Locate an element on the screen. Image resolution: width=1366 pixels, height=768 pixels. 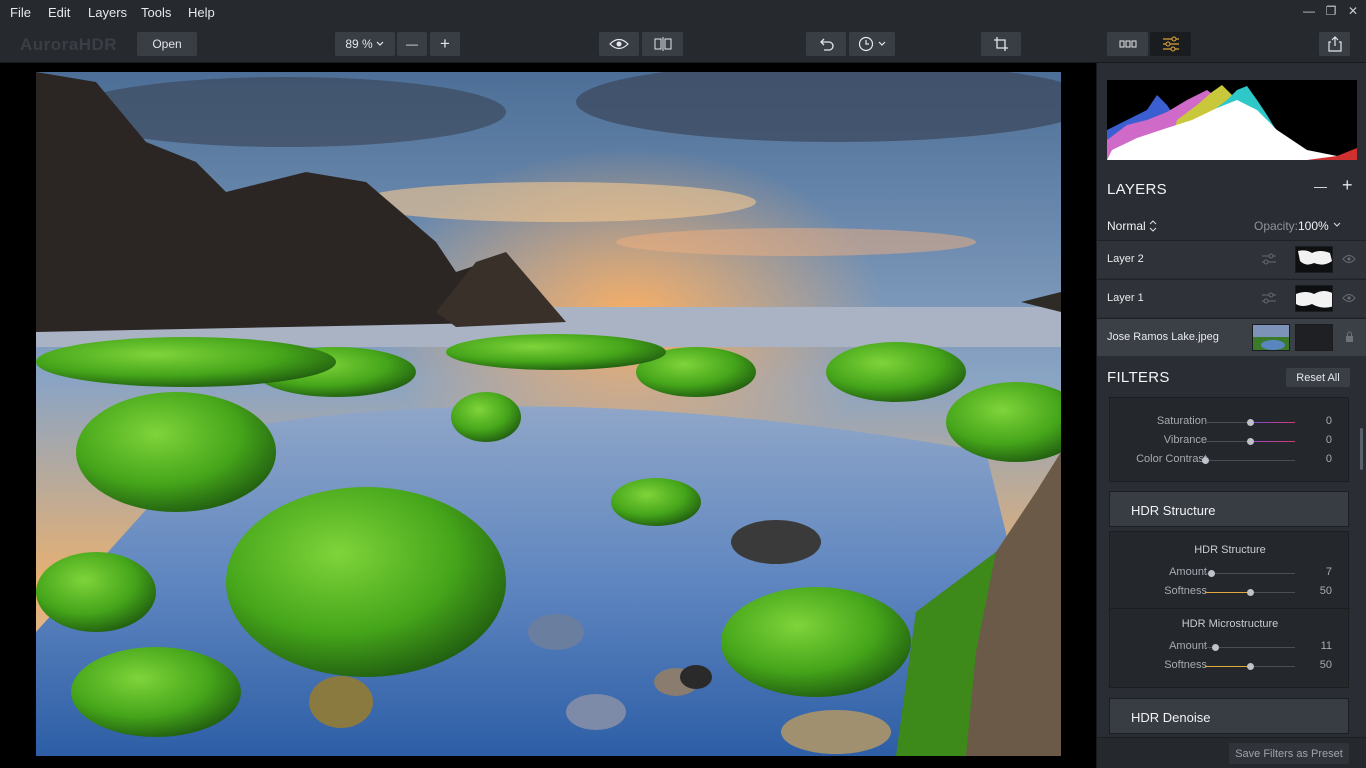
structure-amount-slider: Amount 7 is located at coordinates (1230, 573).